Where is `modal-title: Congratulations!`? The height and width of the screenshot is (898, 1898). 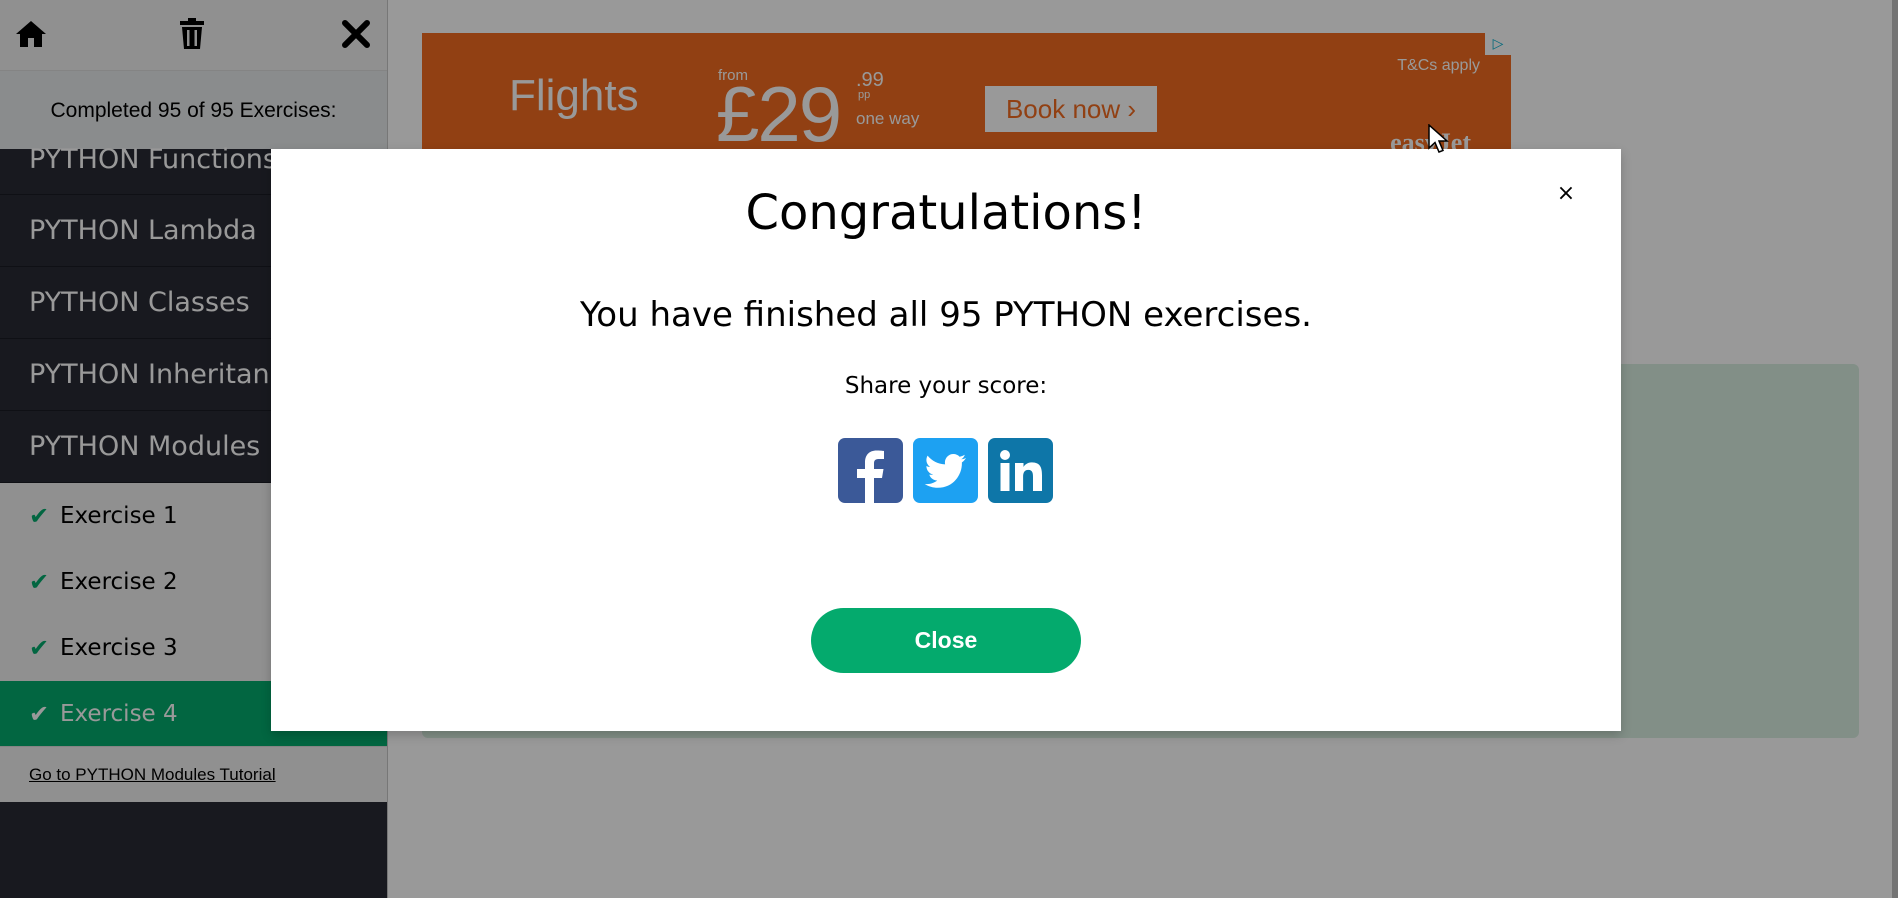
modal-title: Congratulations! is located at coordinates (946, 213).